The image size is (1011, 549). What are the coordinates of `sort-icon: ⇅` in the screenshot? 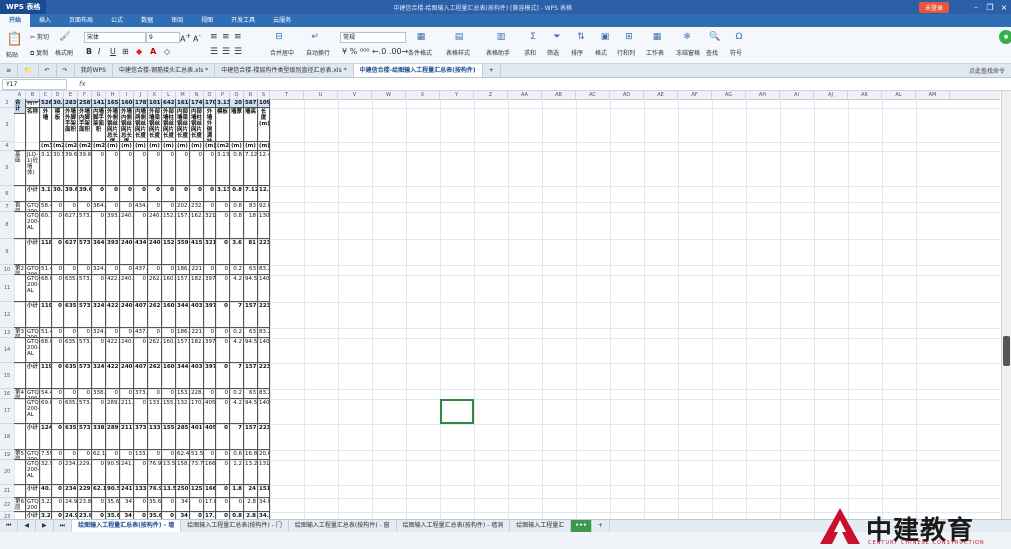 It's located at (581, 37).